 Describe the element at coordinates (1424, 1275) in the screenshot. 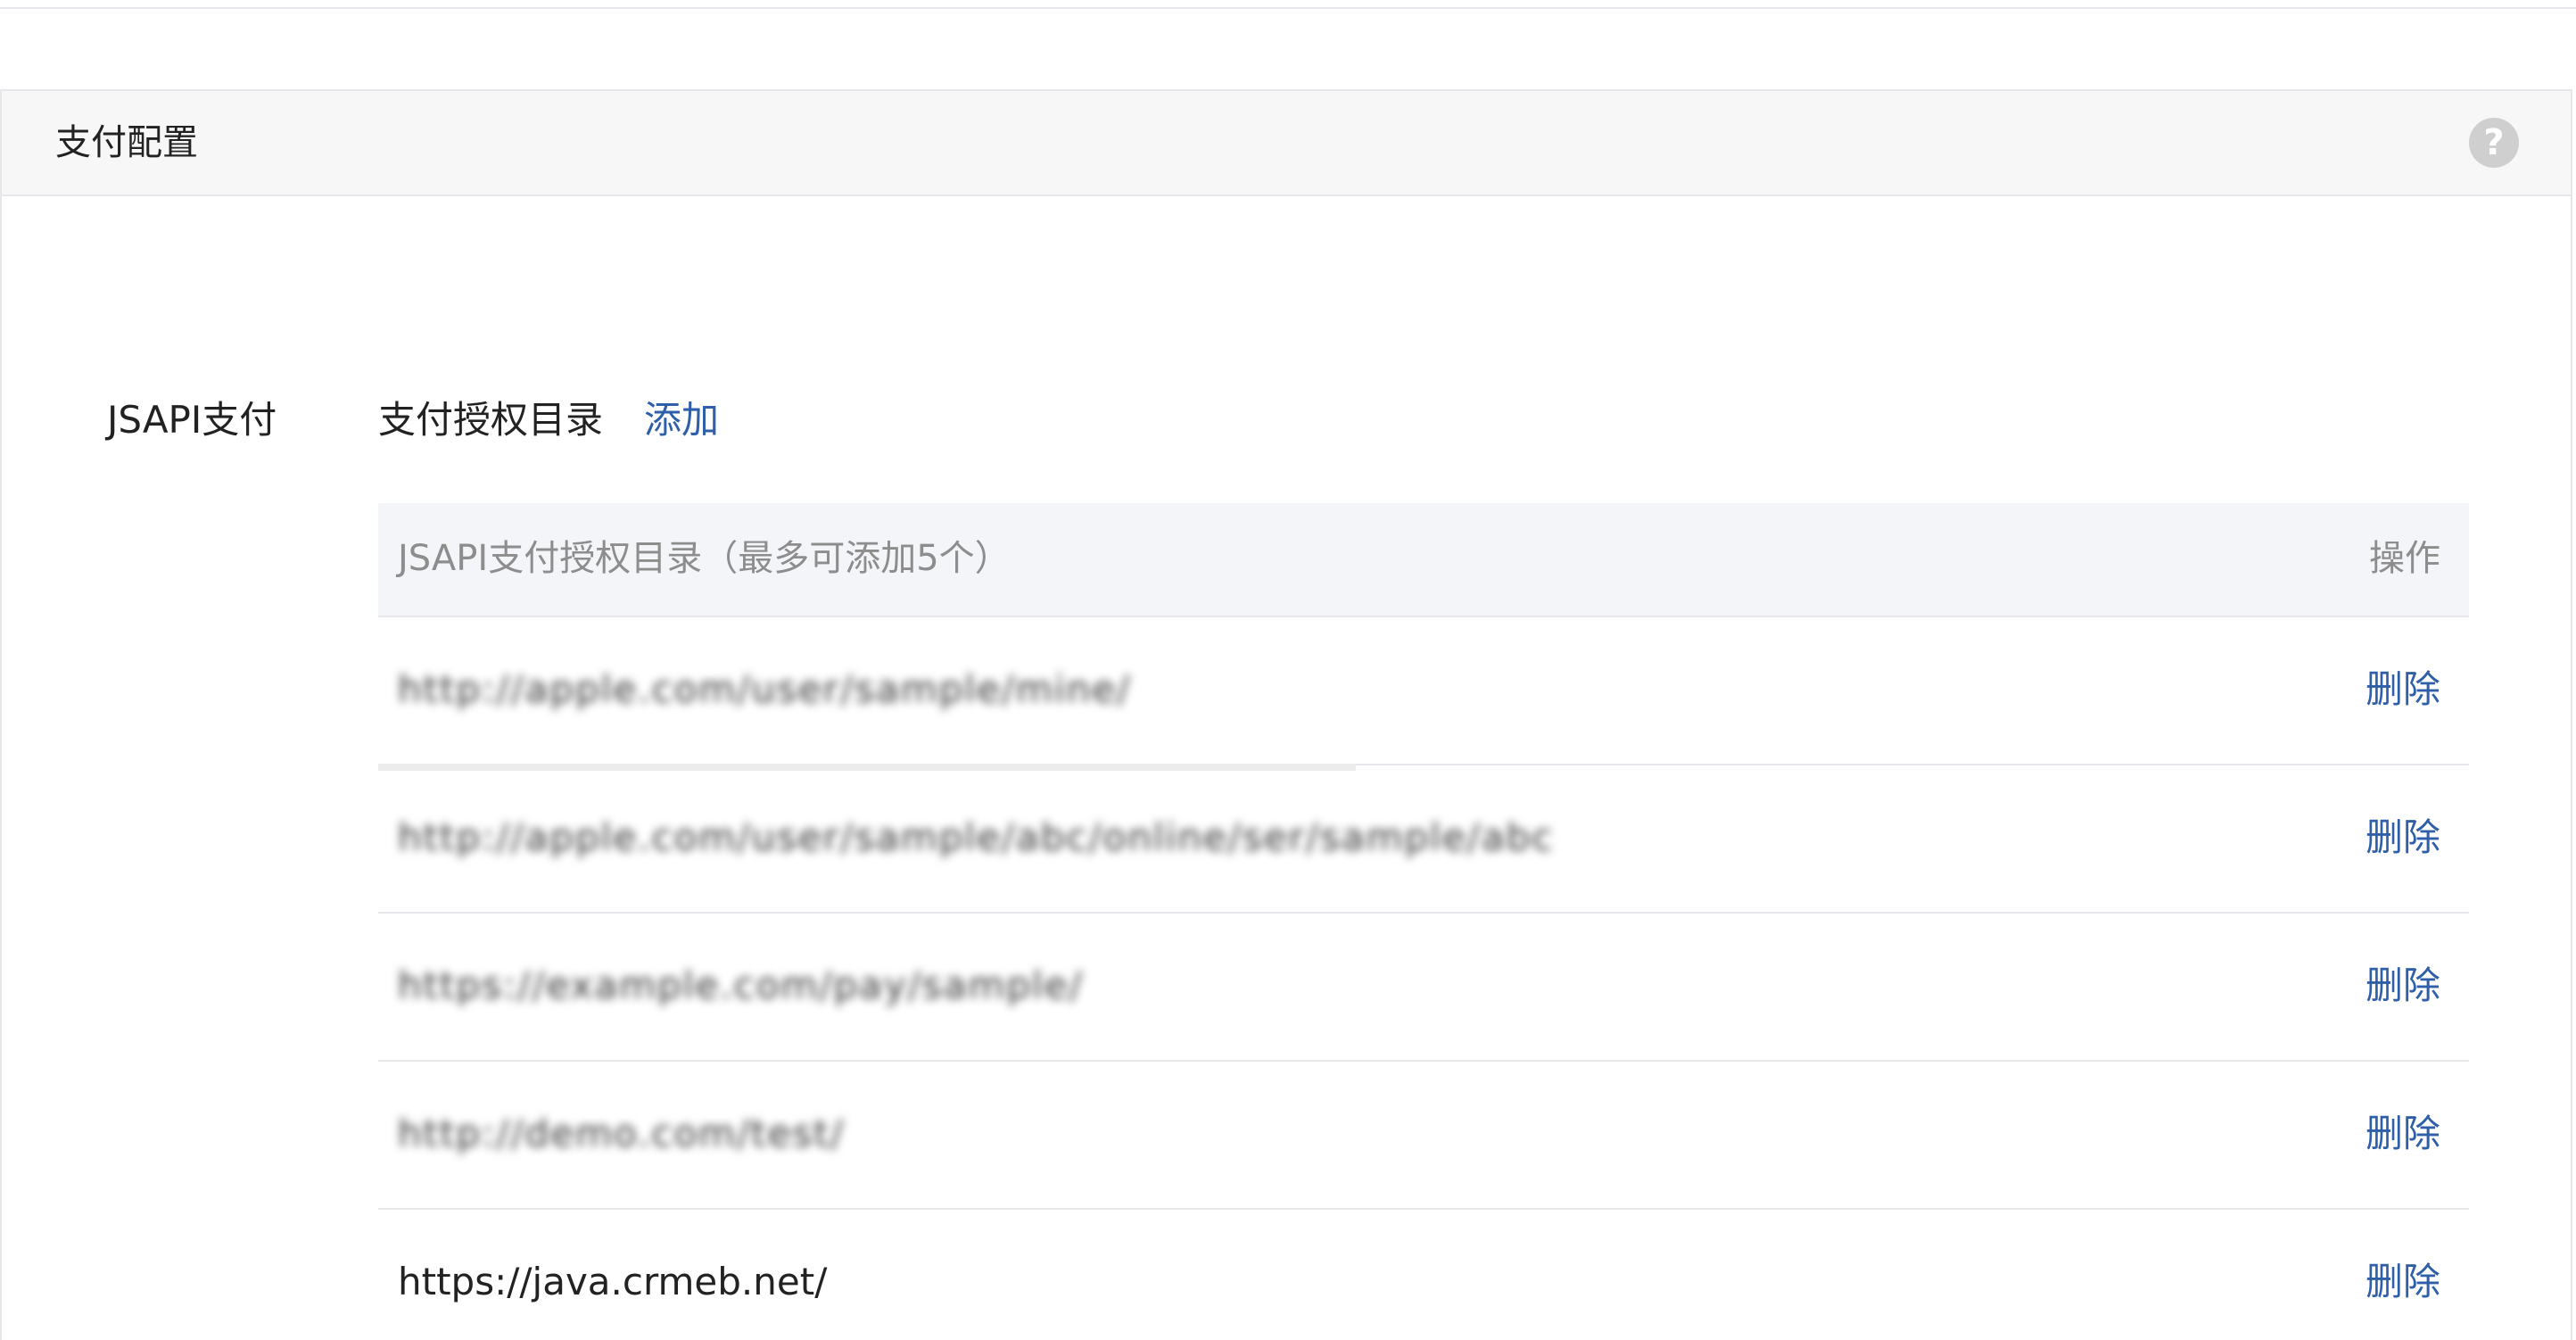

I see `table-row: https://java.crmeb.net/ 删除` at that location.